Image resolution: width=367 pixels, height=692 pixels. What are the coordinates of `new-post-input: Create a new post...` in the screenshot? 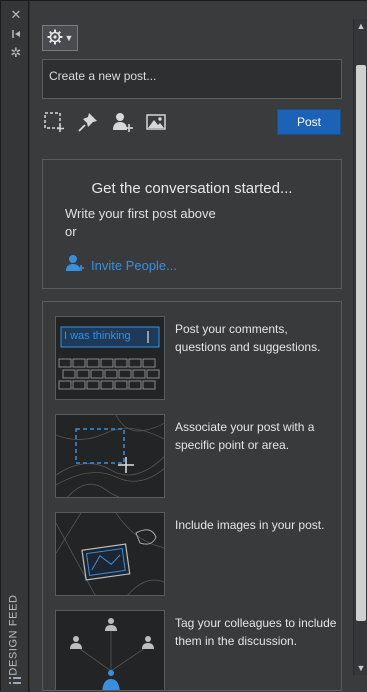 It's located at (192, 79).